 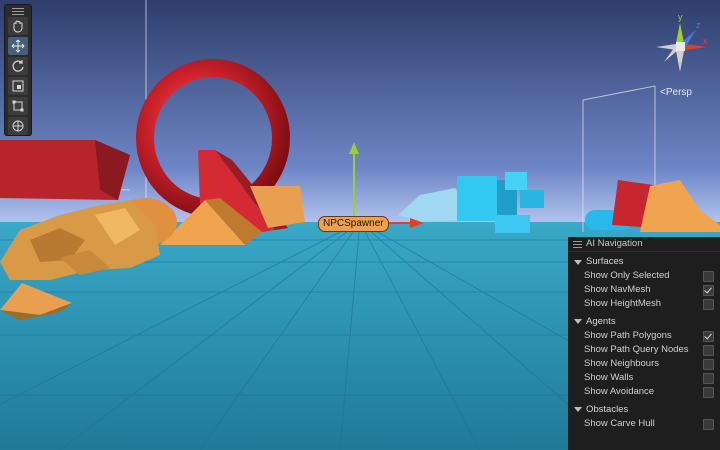 I want to click on palette-grip, so click(x=18, y=11).